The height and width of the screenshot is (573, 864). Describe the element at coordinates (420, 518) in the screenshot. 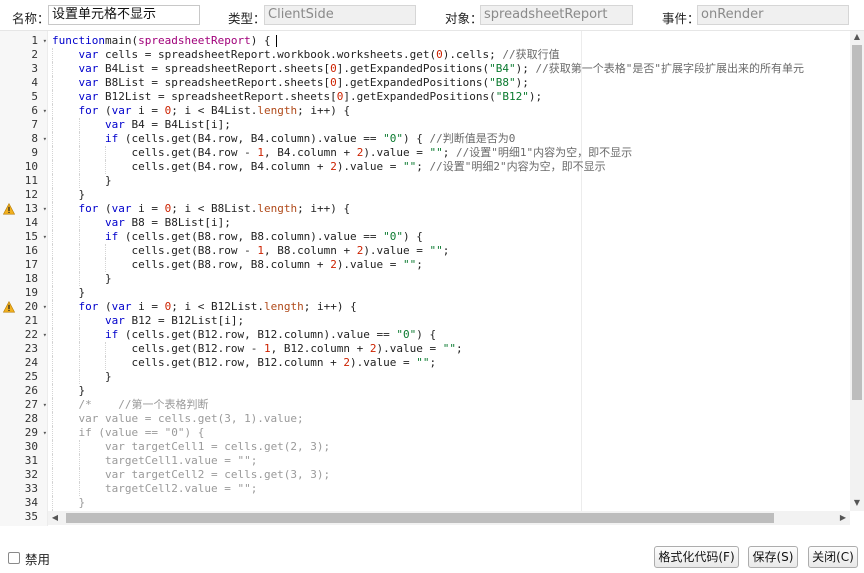

I see `horizontal-scroll-thumb` at that location.